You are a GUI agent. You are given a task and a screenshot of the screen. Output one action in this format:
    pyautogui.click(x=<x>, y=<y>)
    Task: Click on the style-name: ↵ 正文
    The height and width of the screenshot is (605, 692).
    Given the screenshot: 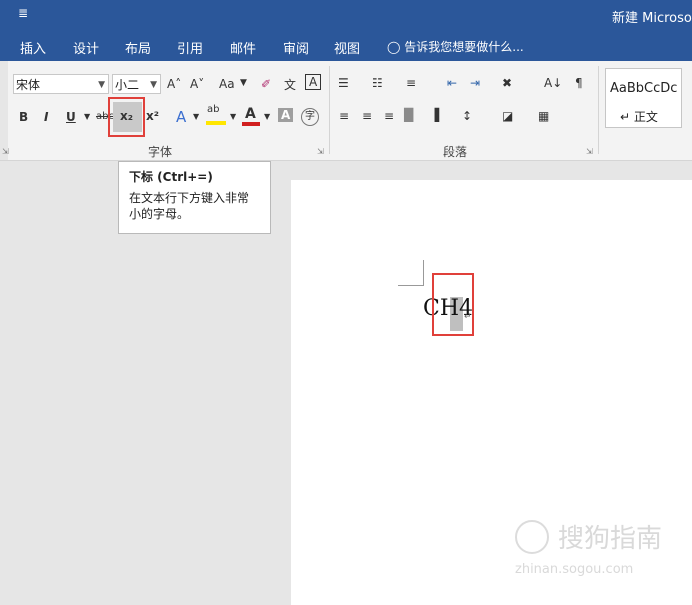 What is the action you would take?
    pyautogui.click(x=639, y=117)
    